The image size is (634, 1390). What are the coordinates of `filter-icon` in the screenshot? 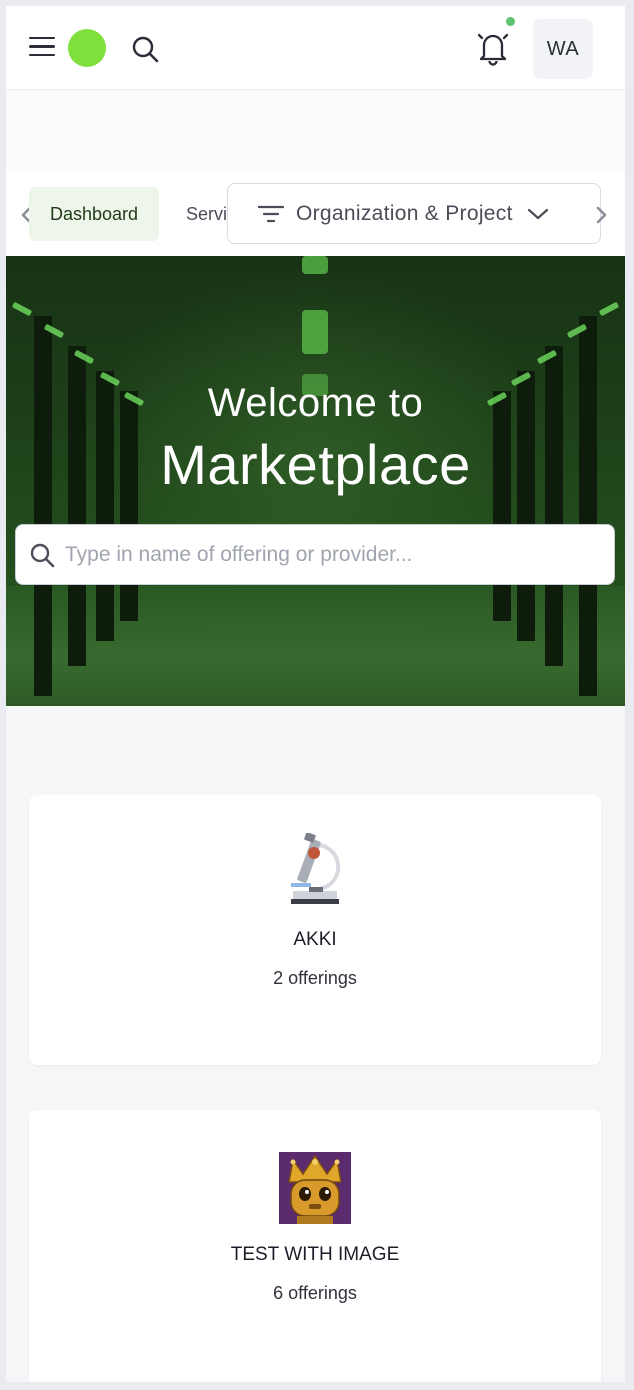 It's located at (271, 213).